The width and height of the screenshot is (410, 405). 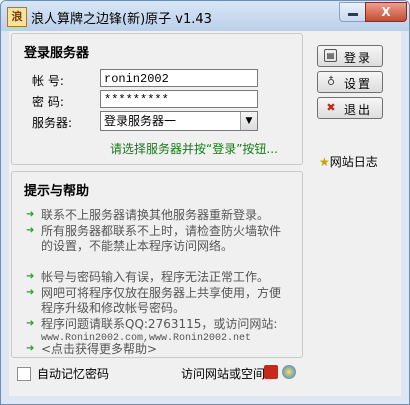 I want to click on settings-button-label: 设置, so click(x=358, y=84).